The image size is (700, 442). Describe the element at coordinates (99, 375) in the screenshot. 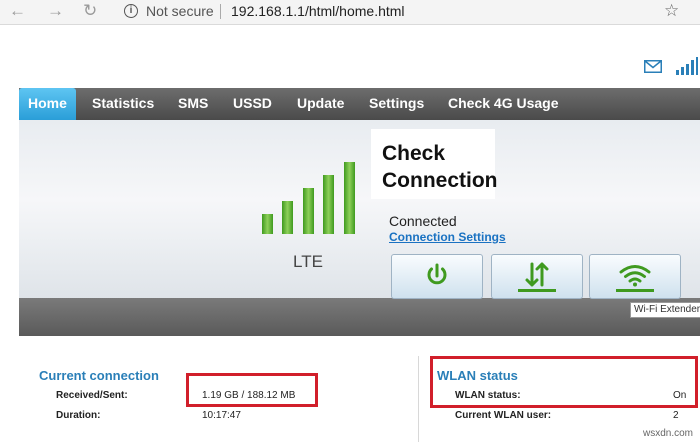

I see `current-connection-title: Current connection` at that location.